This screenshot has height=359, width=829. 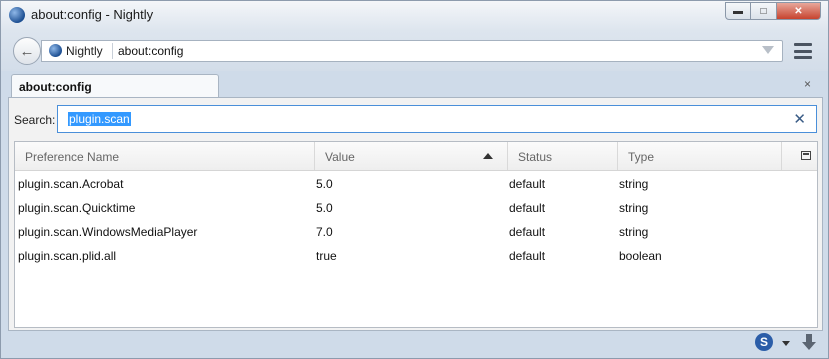 I want to click on back-button: ←, so click(x=27, y=51).